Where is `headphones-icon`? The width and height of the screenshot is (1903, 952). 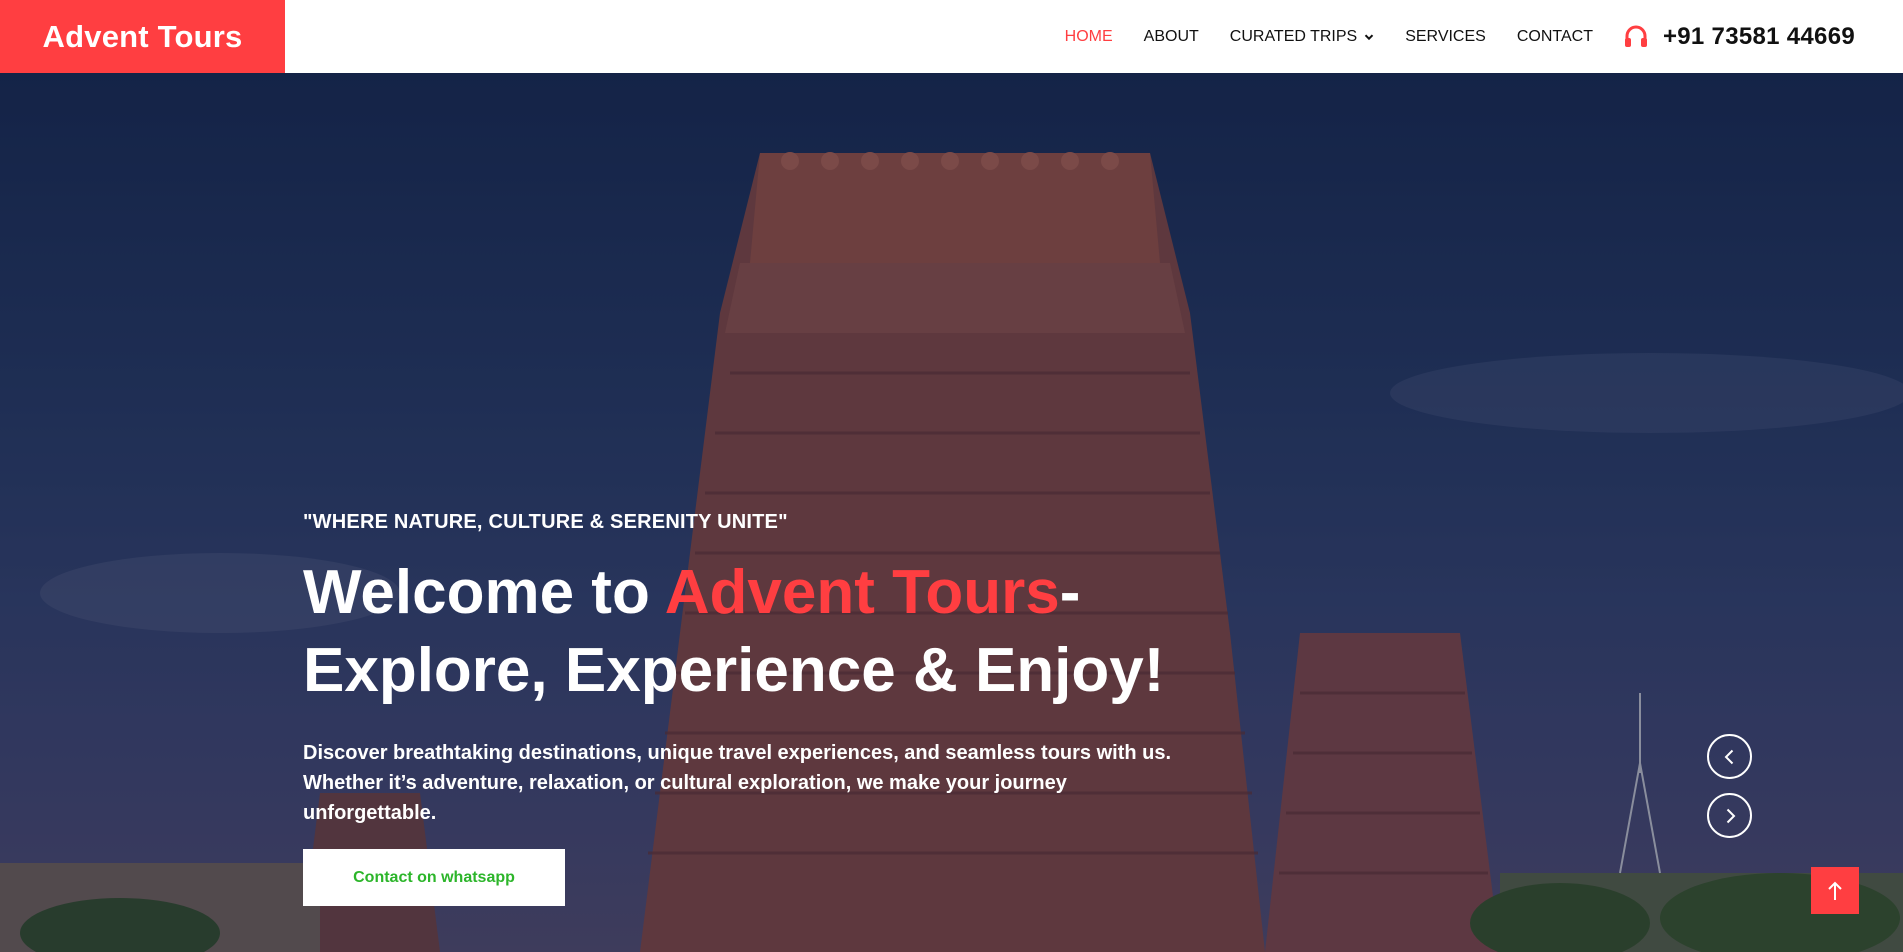
headphones-icon is located at coordinates (1635, 36).